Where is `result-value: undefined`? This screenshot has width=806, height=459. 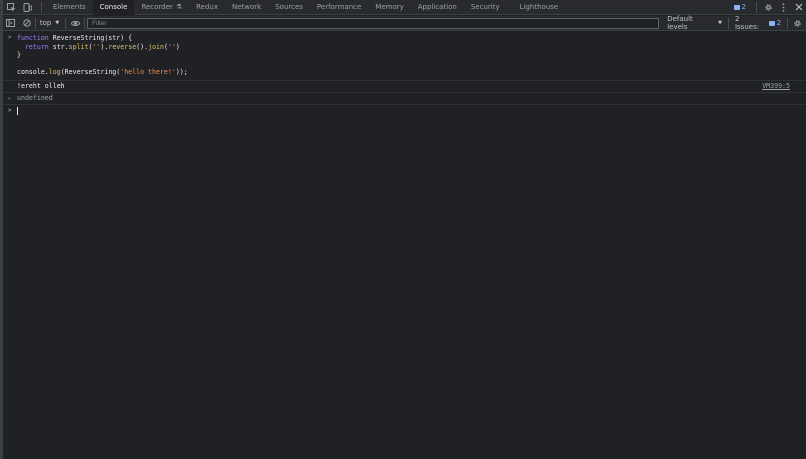
result-value: undefined is located at coordinates (35, 97).